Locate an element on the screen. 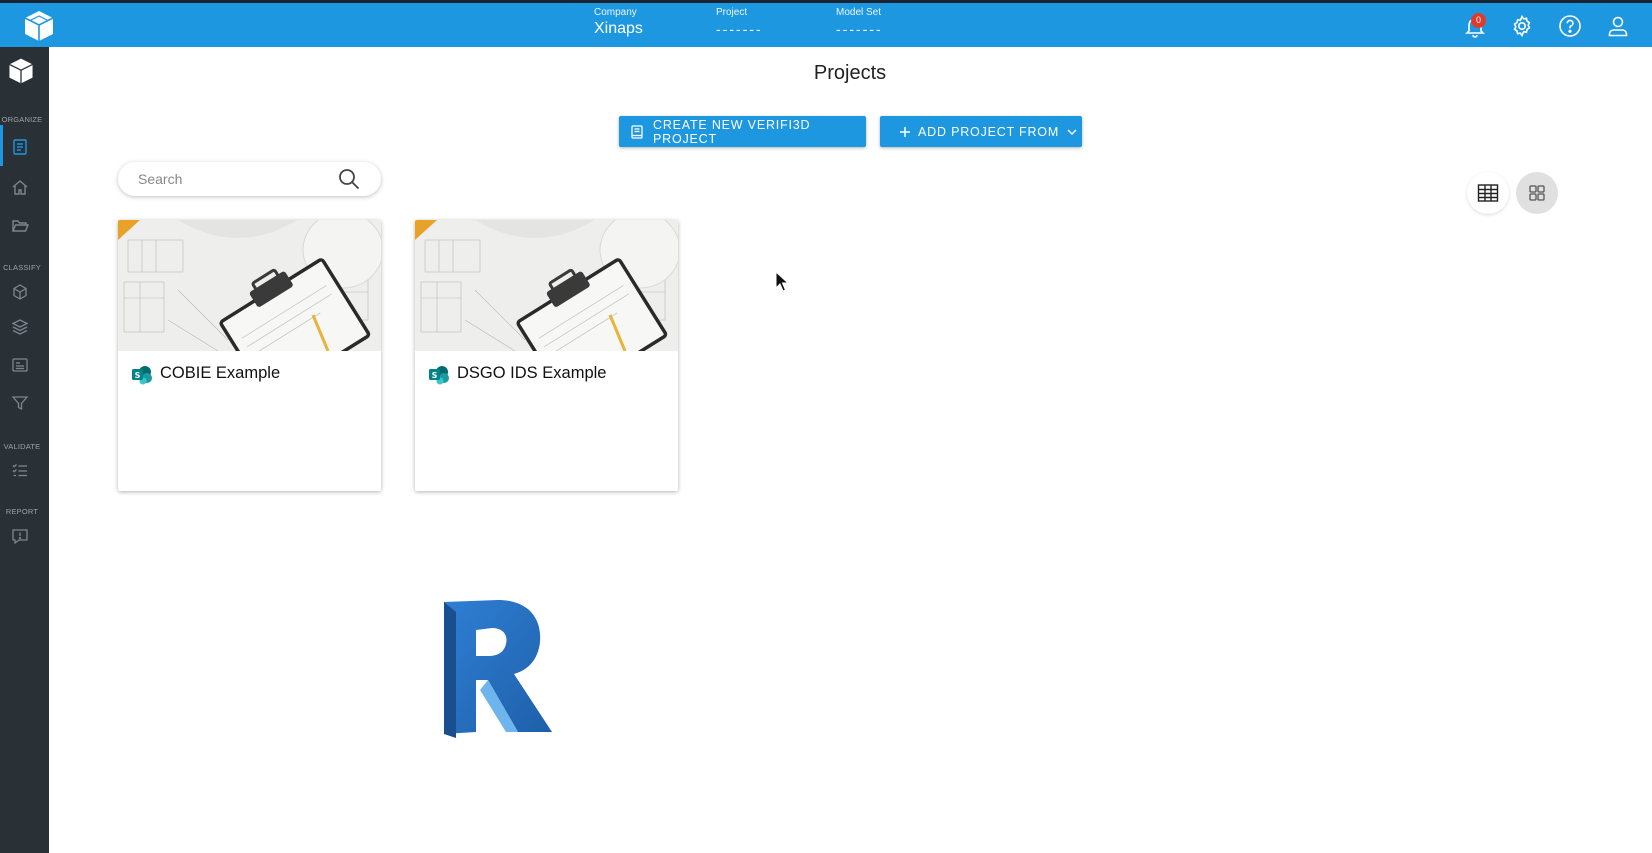 The height and width of the screenshot is (853, 1652). add-project-from-button: ADD PROJECT FROM is located at coordinates (981, 131).